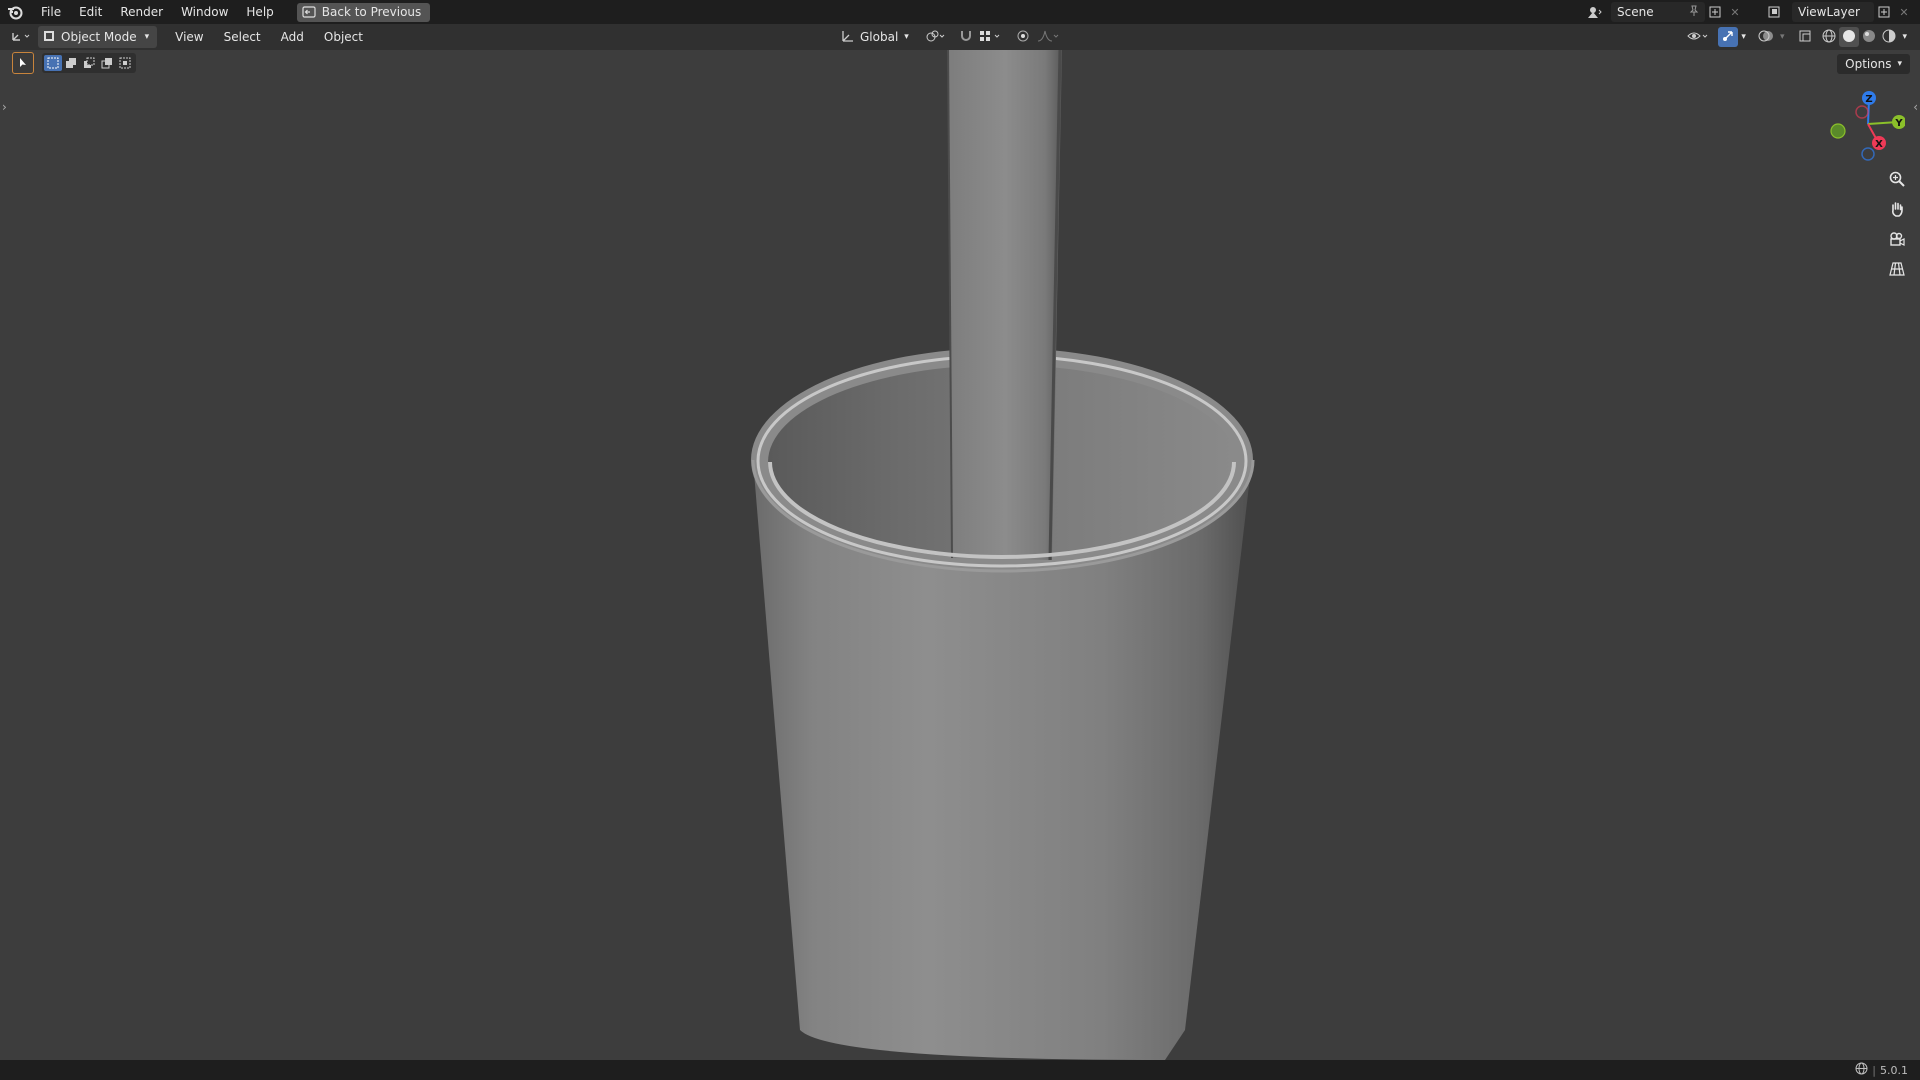  I want to click on gizmo-icon, so click(1728, 37).